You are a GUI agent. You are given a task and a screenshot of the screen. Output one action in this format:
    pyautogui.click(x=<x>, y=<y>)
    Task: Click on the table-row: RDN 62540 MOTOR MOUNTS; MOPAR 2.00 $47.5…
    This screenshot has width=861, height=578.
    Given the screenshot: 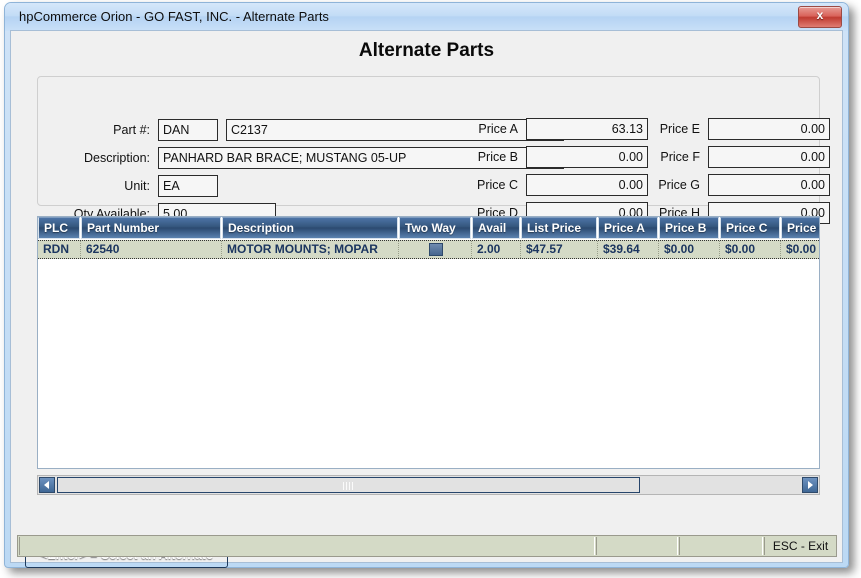 What is the action you would take?
    pyautogui.click(x=428, y=249)
    